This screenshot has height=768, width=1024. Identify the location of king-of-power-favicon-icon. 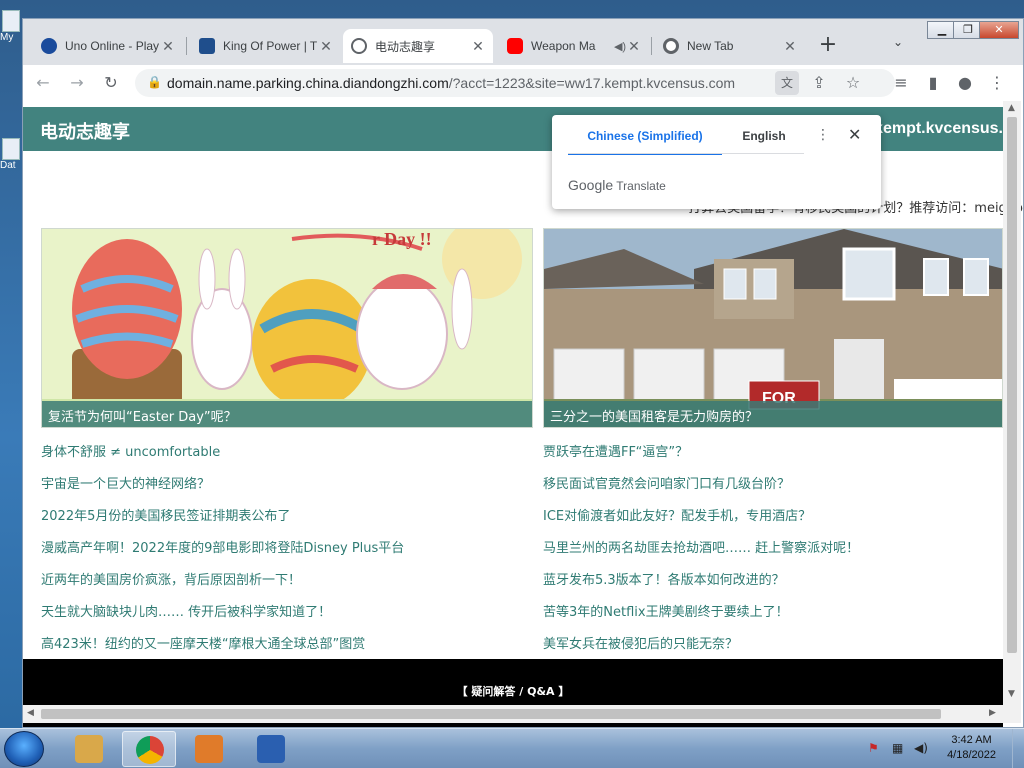
(207, 46).